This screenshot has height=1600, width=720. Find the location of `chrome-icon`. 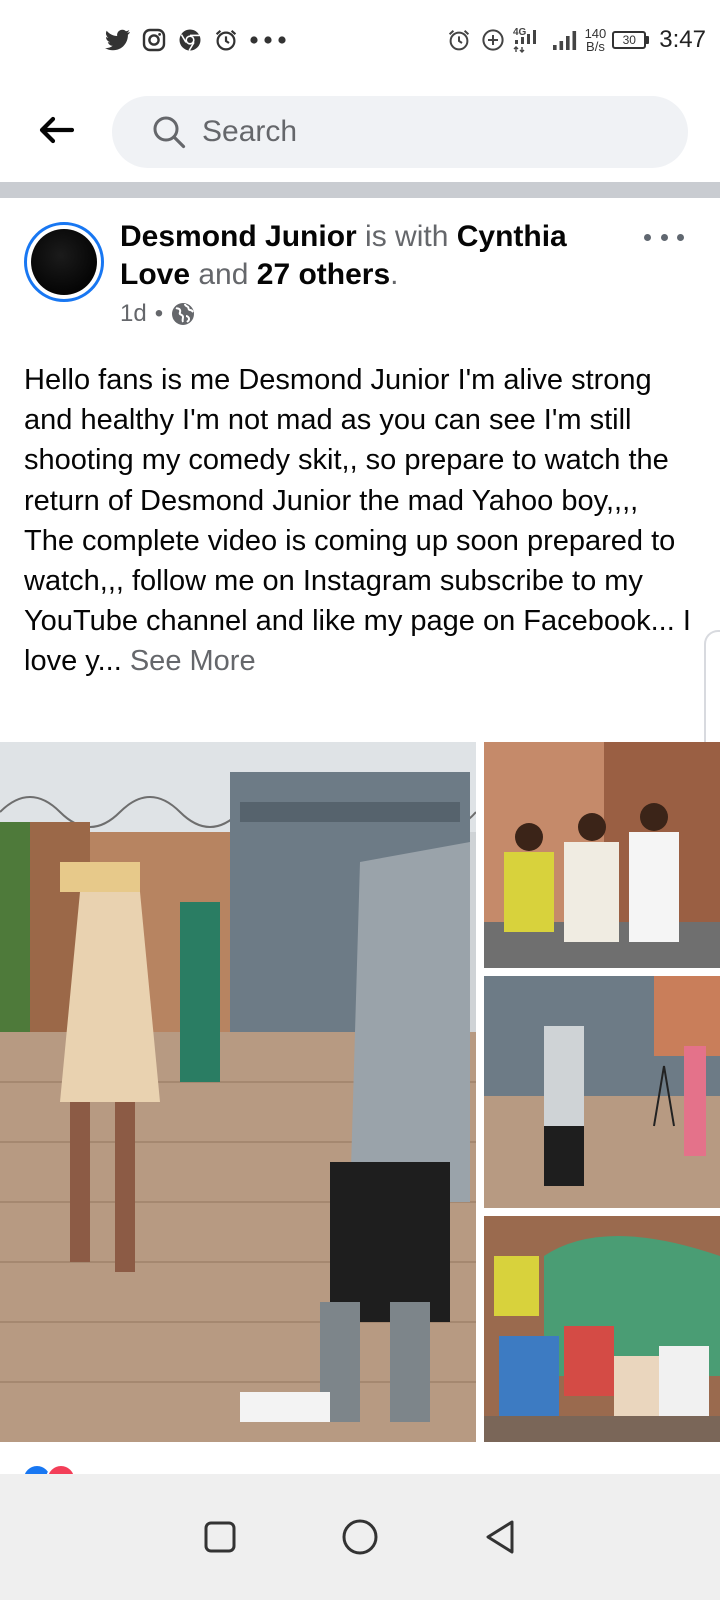

chrome-icon is located at coordinates (190, 40).